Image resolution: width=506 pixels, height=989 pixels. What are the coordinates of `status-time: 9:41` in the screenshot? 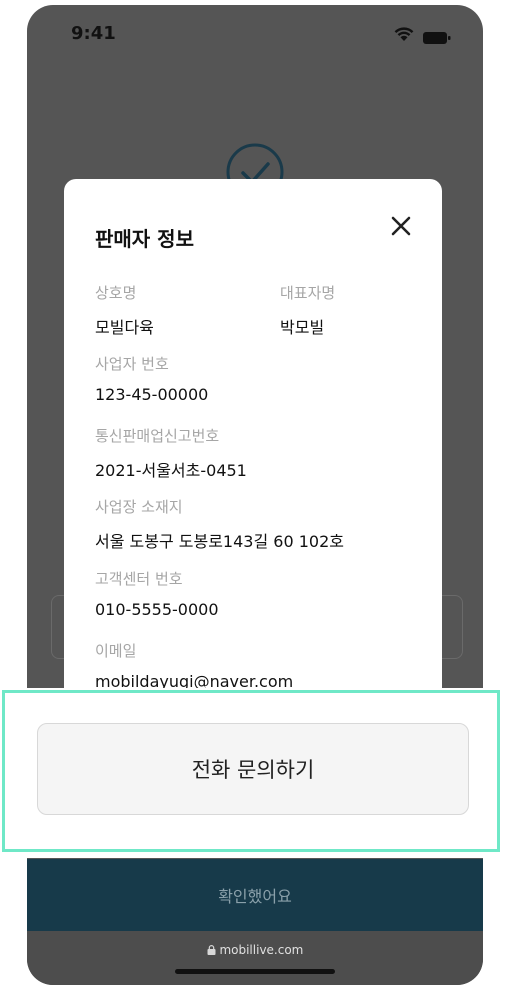 It's located at (93, 33).